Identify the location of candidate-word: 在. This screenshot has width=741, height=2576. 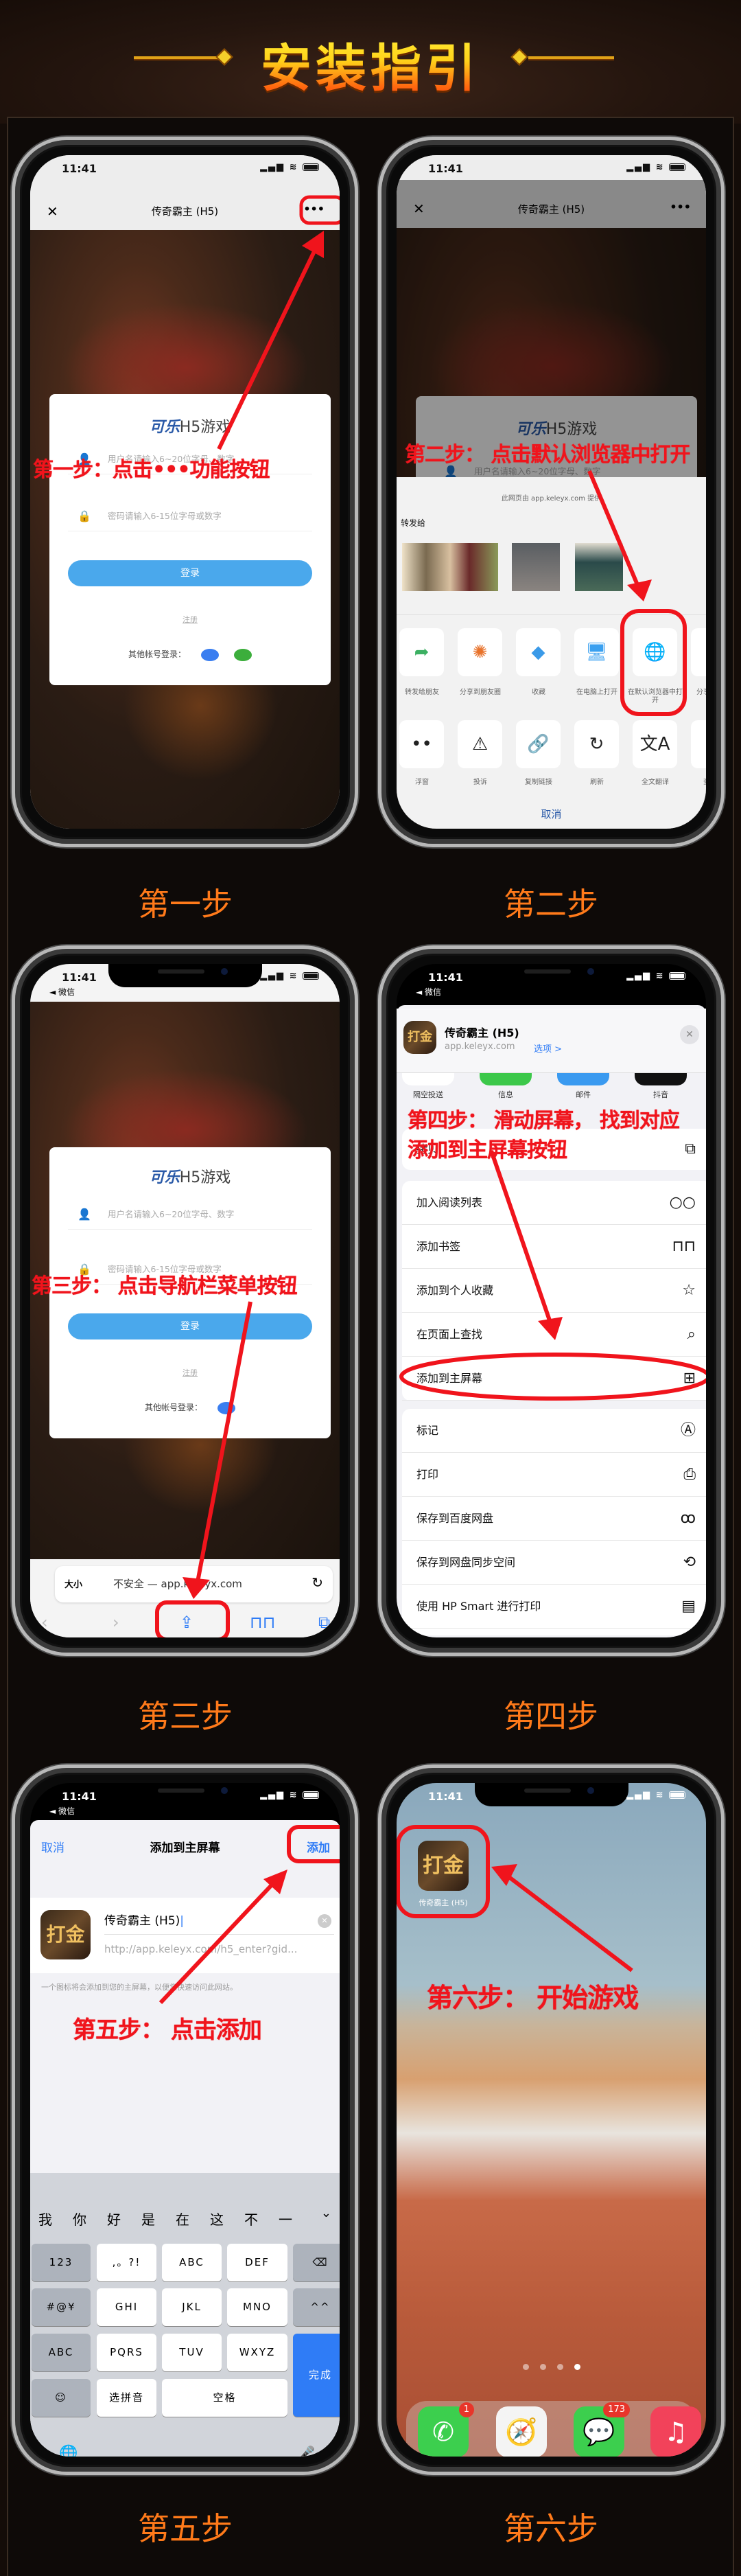
(182, 2219).